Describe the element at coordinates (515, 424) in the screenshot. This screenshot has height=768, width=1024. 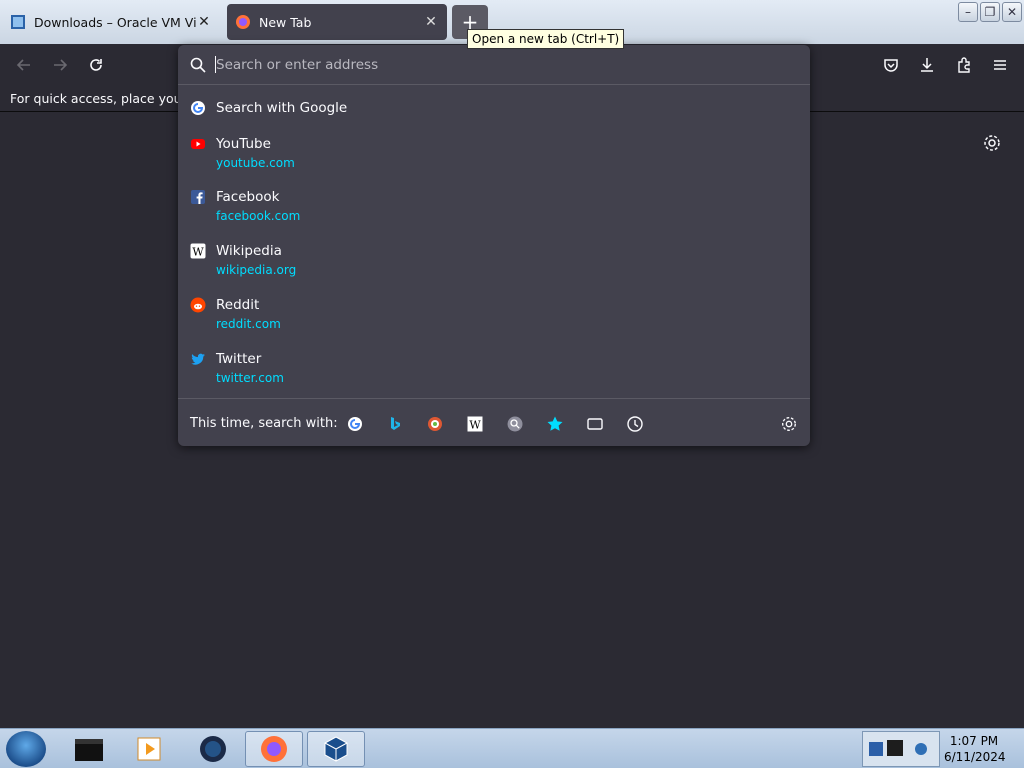
I see `search-engine-icon` at that location.